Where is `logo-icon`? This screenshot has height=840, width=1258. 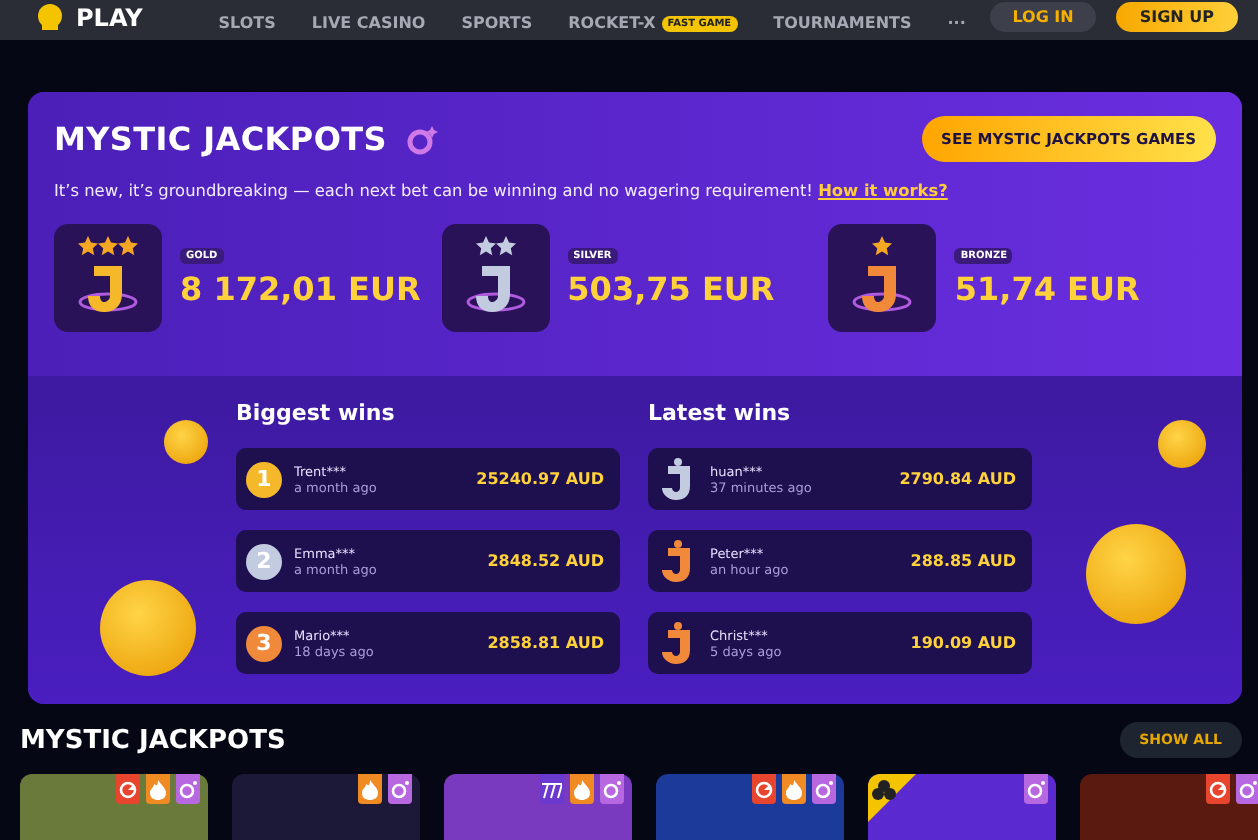
logo-icon is located at coordinates (50, 18).